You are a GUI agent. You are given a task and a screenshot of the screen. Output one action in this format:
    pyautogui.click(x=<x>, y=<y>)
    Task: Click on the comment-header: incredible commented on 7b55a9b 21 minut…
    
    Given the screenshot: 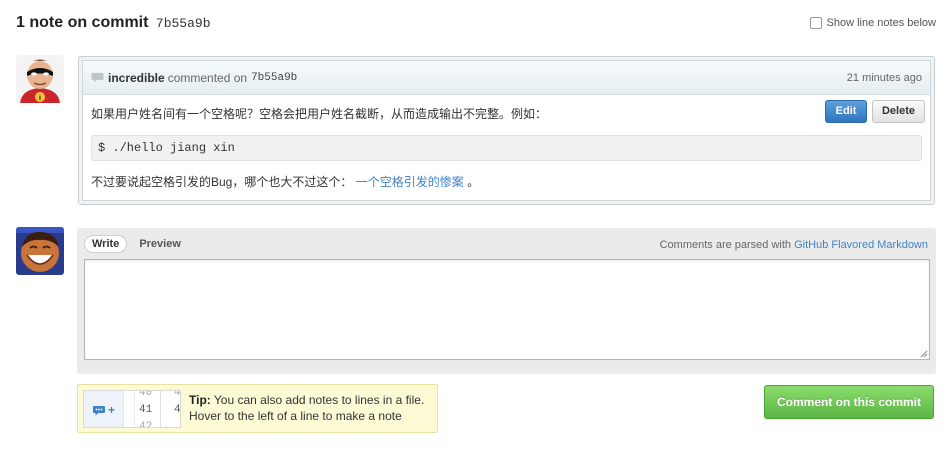 What is the action you would take?
    pyautogui.click(x=506, y=78)
    